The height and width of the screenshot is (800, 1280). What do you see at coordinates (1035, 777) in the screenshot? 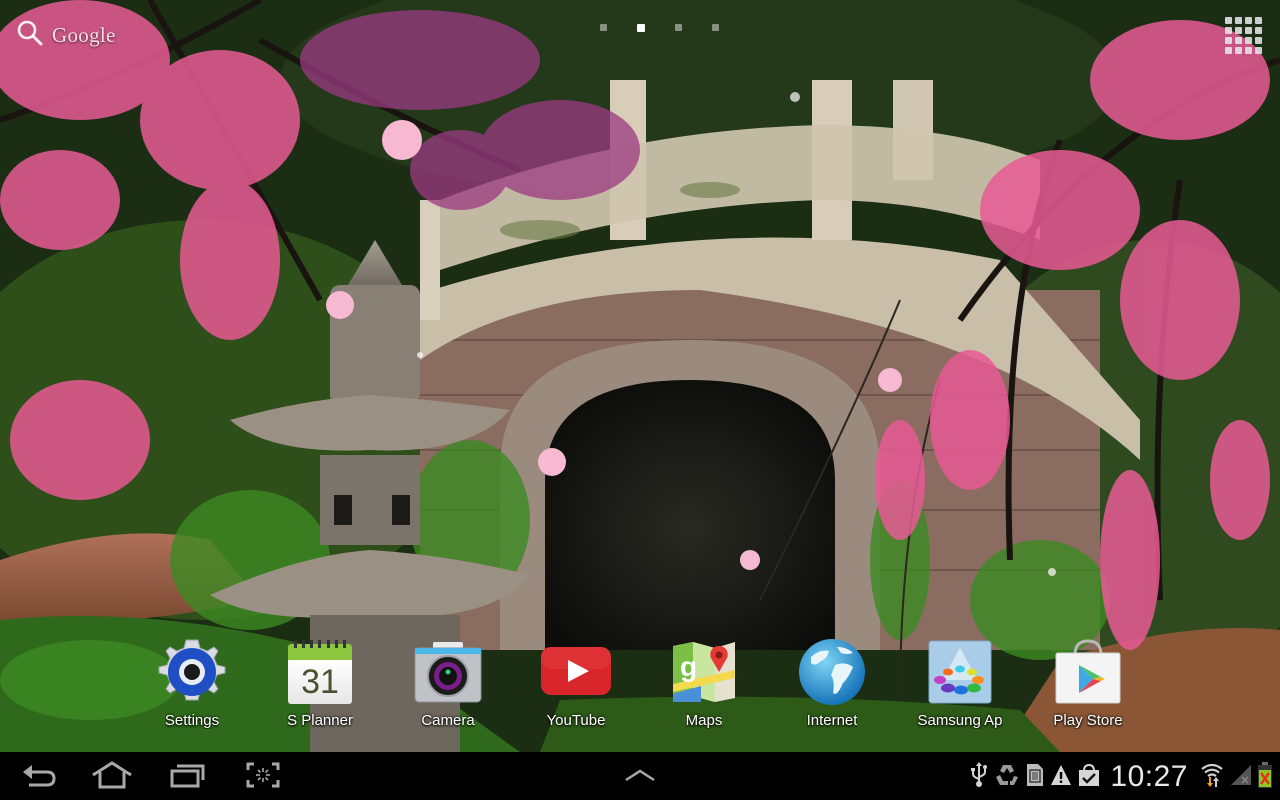
I see `sd-card-icon` at bounding box center [1035, 777].